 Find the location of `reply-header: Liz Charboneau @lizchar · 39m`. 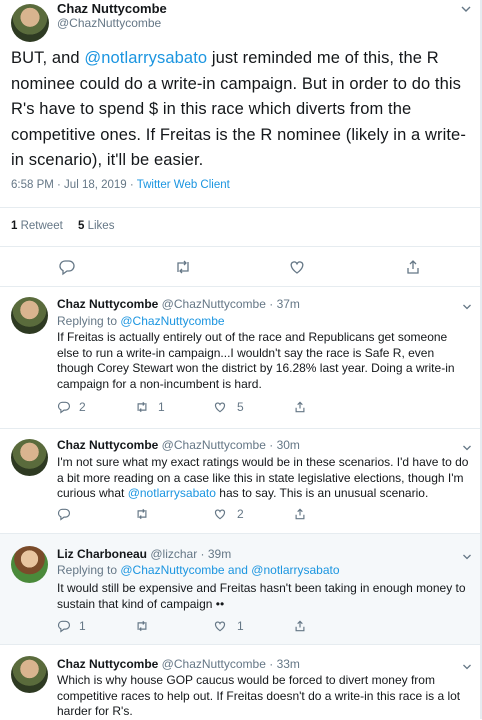

reply-header: Liz Charboneau @lizchar · 39m is located at coordinates (144, 554).